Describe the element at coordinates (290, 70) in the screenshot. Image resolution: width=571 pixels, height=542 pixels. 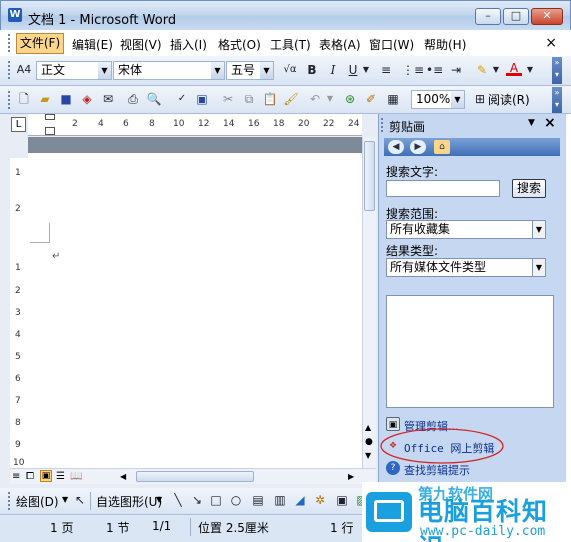
I see `equation-icon: √α` at that location.